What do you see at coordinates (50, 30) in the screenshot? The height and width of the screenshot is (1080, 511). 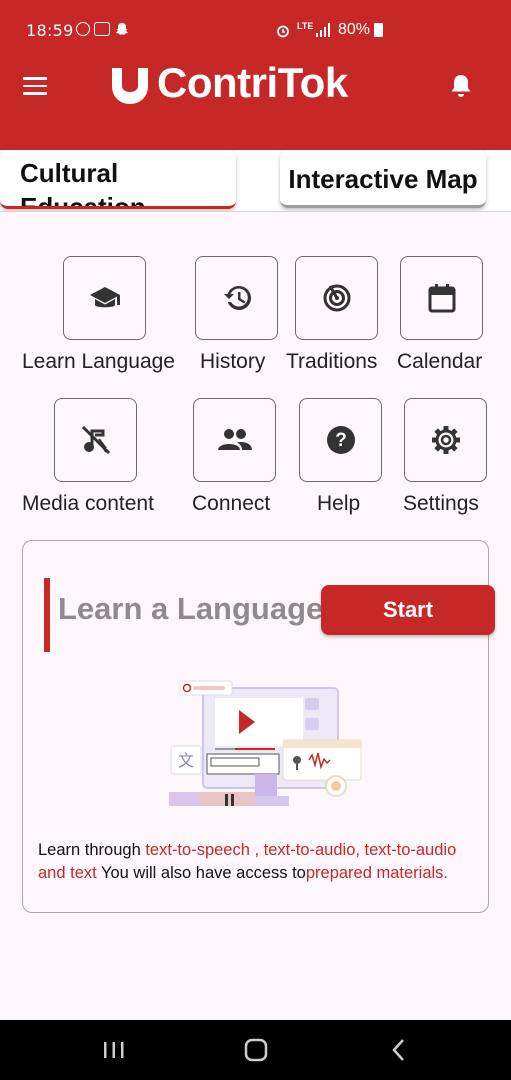 I see `status-time: 18:59` at bounding box center [50, 30].